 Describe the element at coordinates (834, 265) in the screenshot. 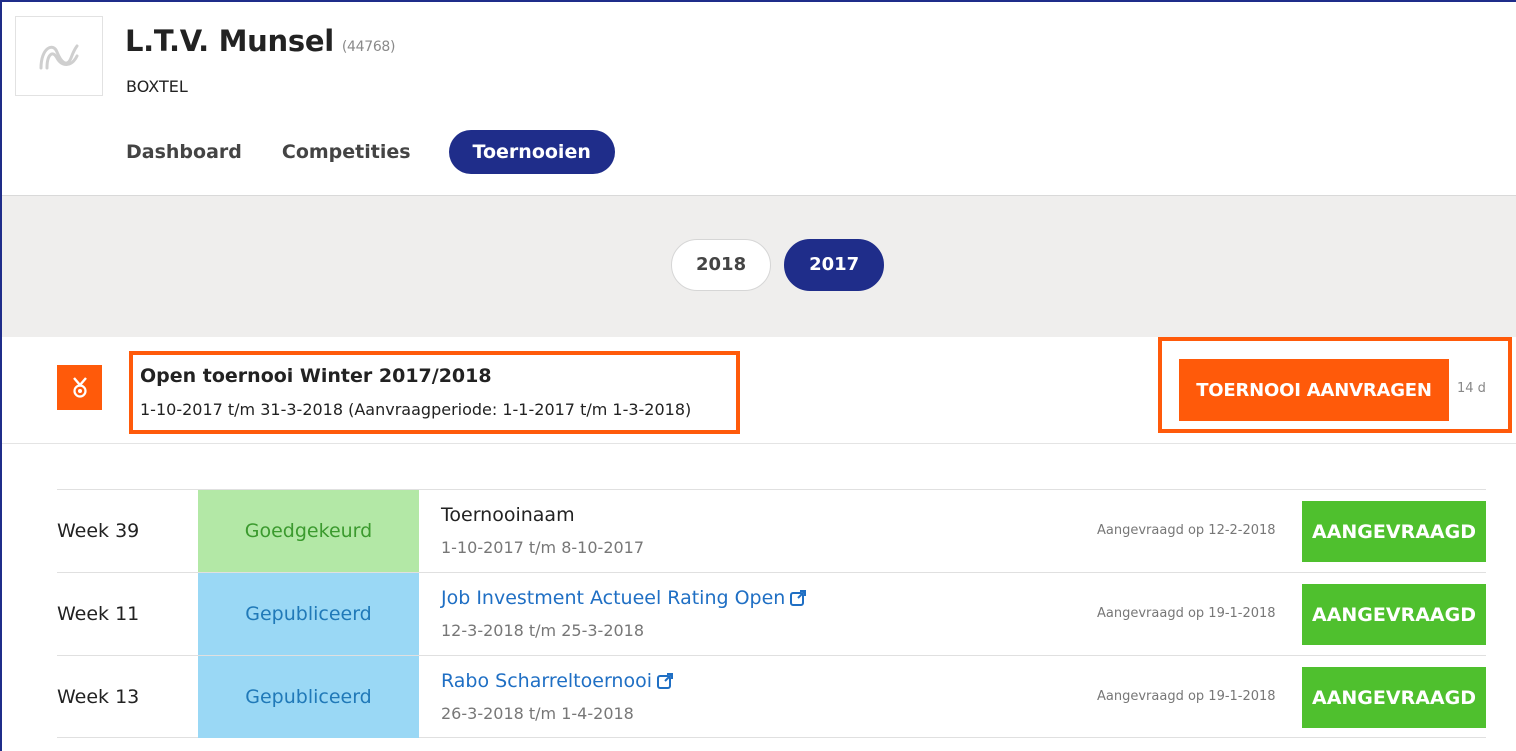

I see `year-2017-button: 2017` at that location.